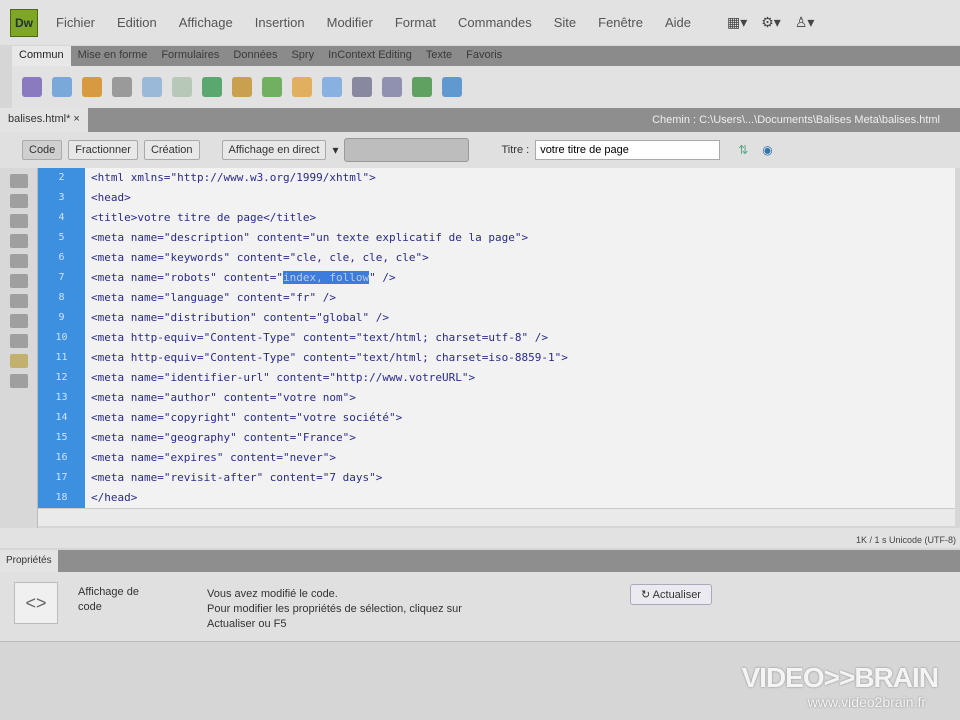  What do you see at coordinates (19, 181) in the screenshot?
I see `open-documents-icon` at bounding box center [19, 181].